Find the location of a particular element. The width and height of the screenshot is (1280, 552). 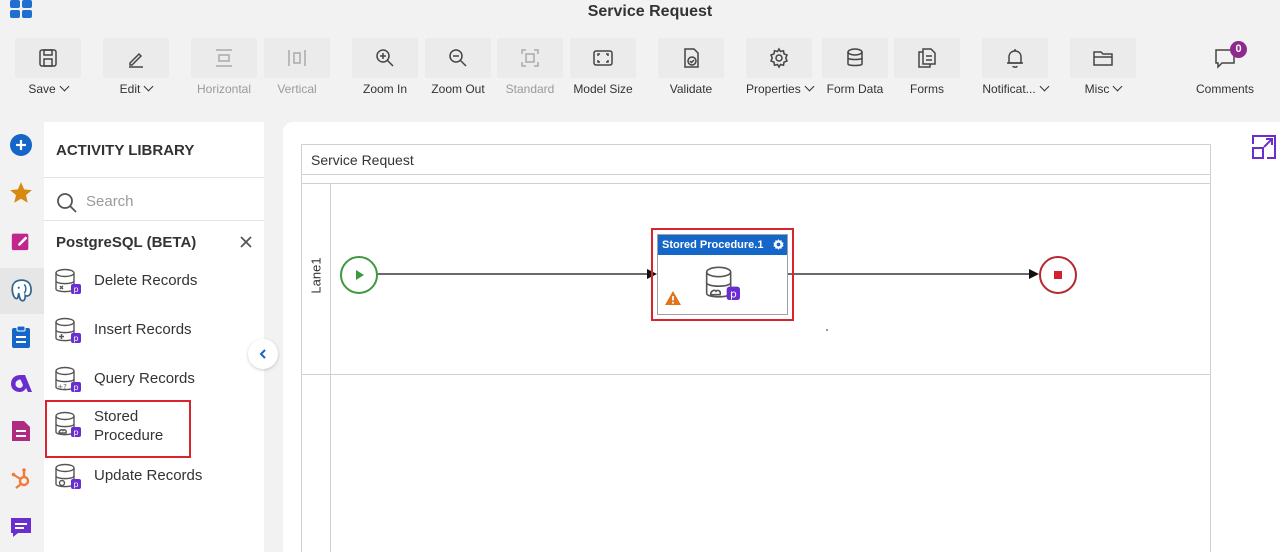

library-title: ACTIVITY LIBRARY is located at coordinates (125, 150).